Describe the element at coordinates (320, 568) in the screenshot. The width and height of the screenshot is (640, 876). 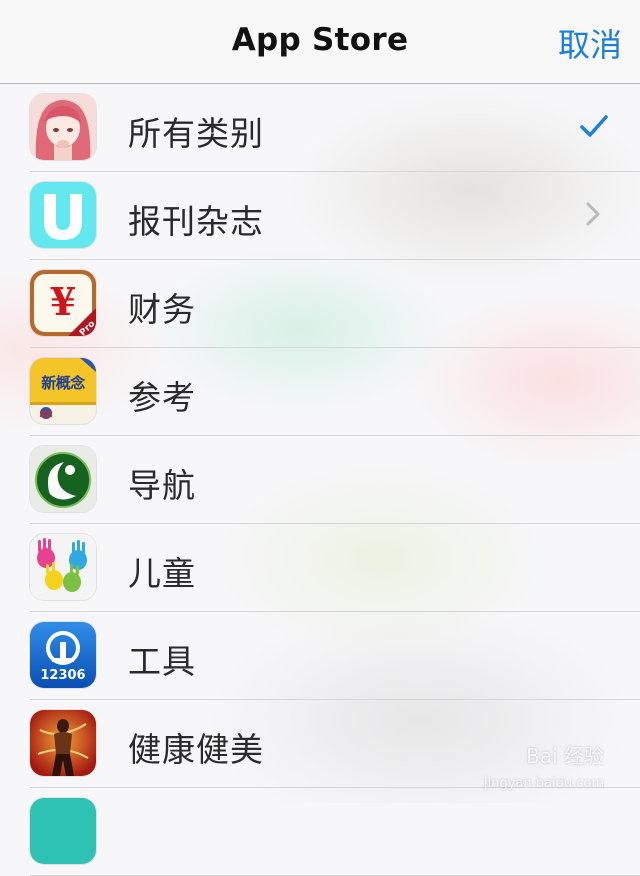
I see `category-row-kids: 儿童` at that location.